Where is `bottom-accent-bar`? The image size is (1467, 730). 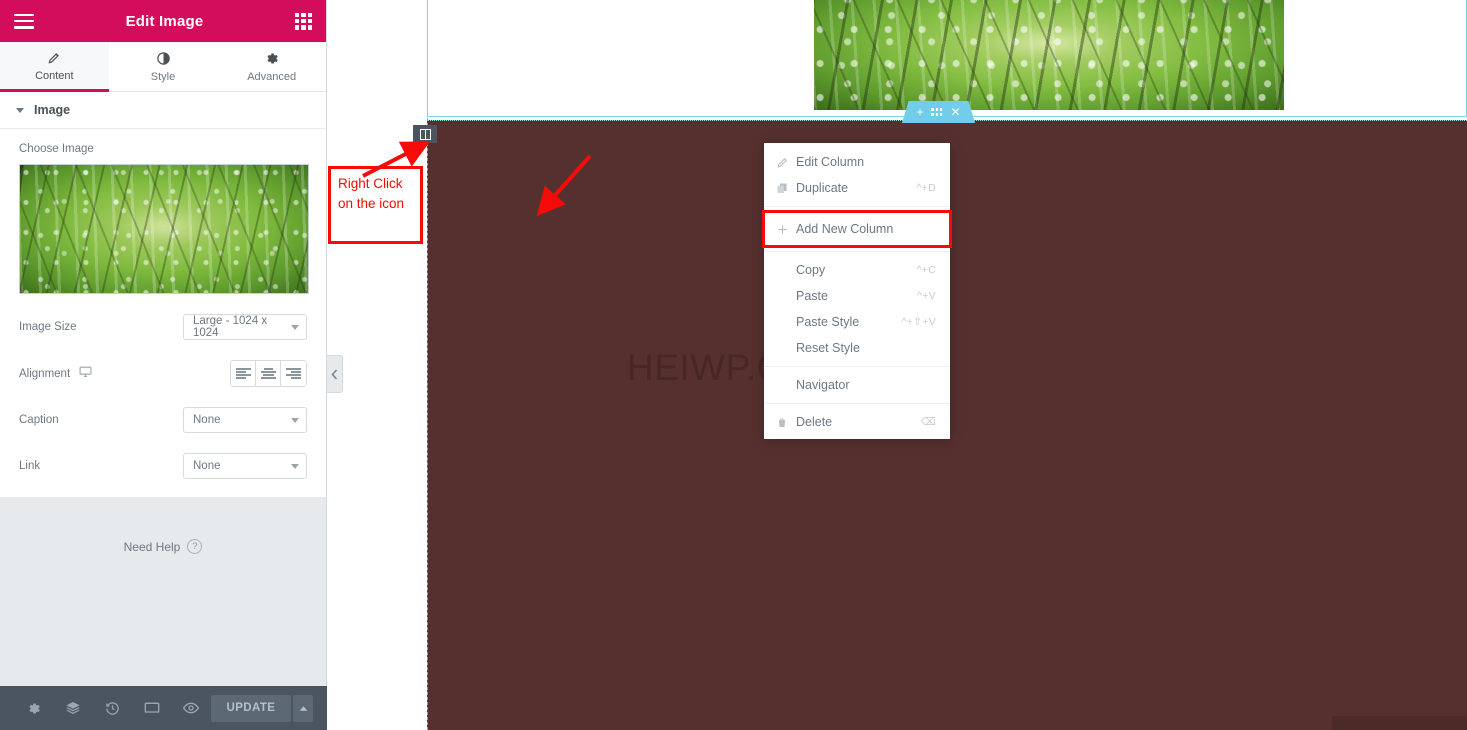 bottom-accent-bar is located at coordinates (1399, 723).